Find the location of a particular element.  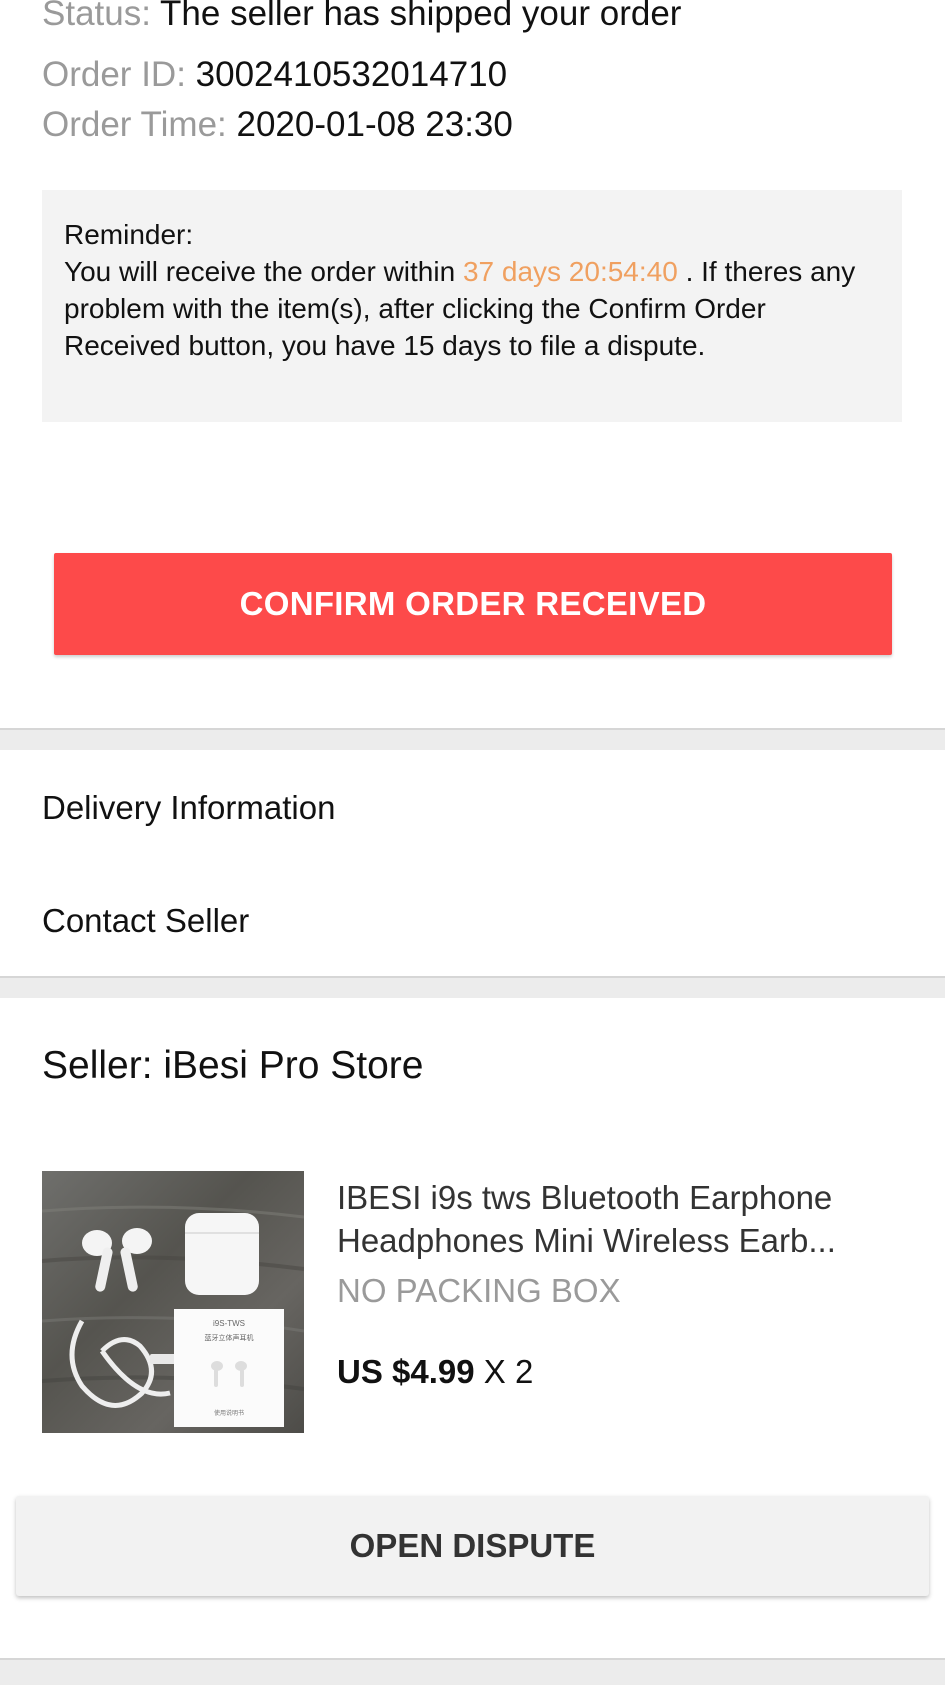

order-time-value: 2020-01-08 23:30 is located at coordinates (374, 124).